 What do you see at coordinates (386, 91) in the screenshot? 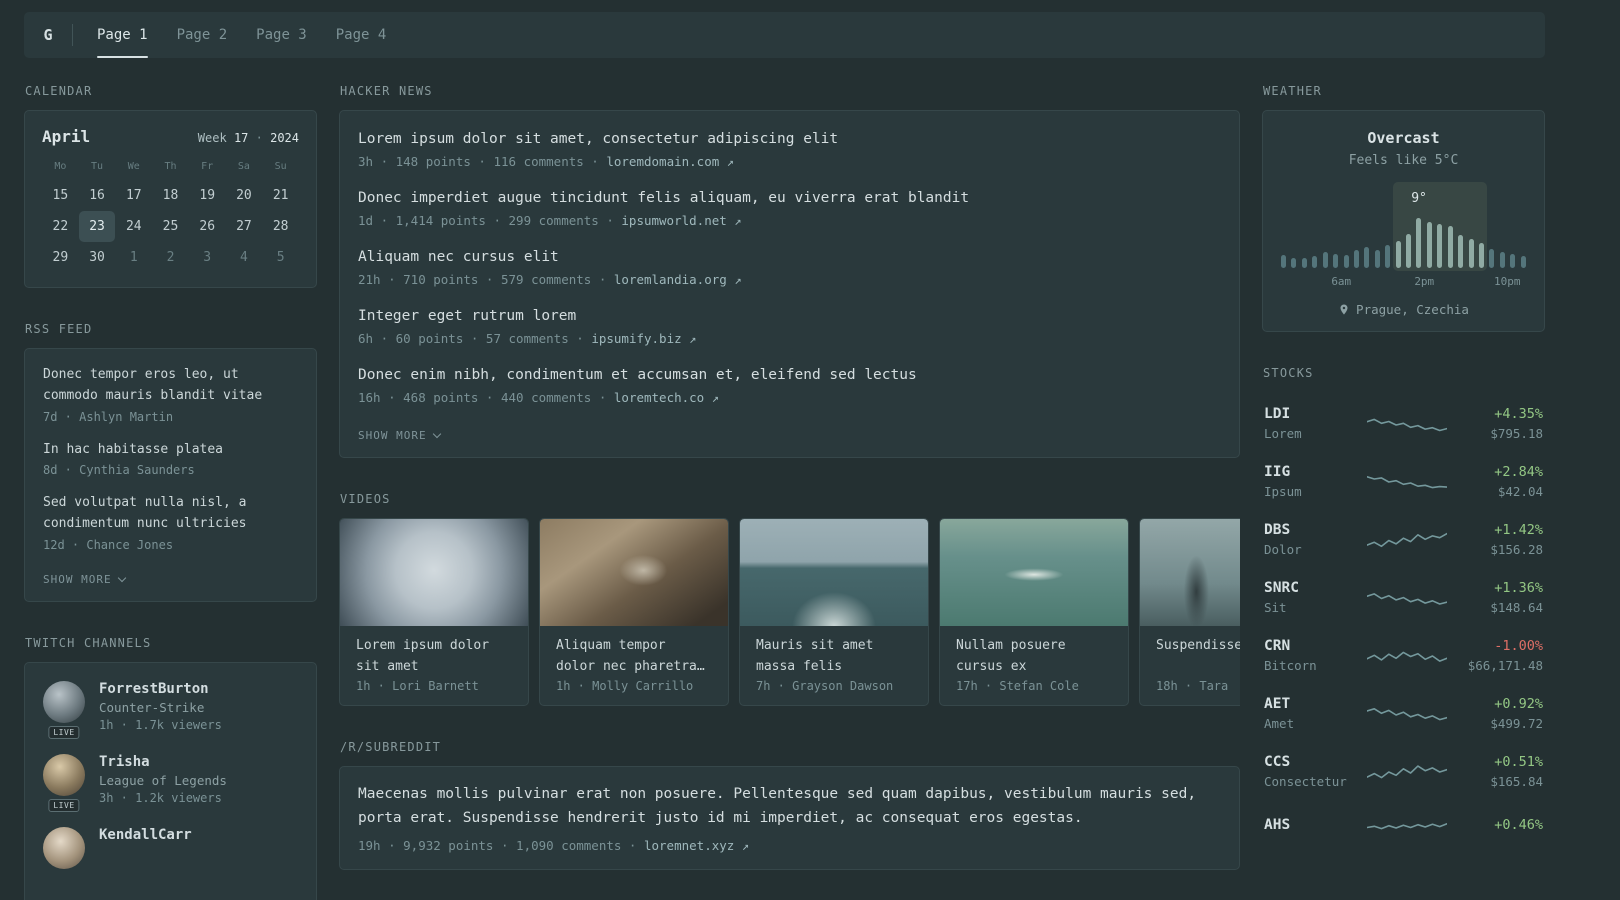
I see `hackernews-section-title: HACKER NEWS` at bounding box center [386, 91].